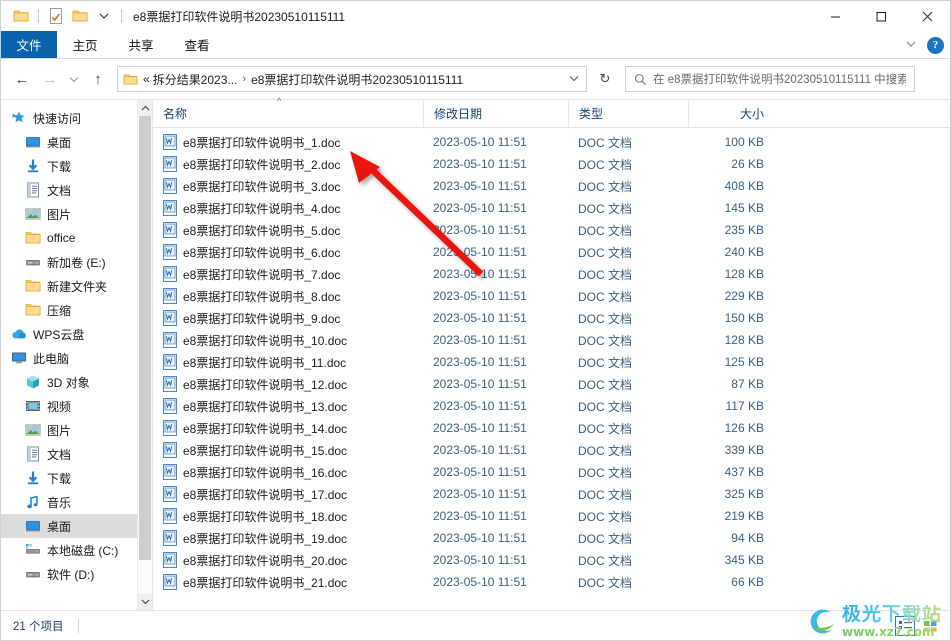  I want to click on file-name-cell: e8票据打印软件说明书_19.doc, so click(288, 538).